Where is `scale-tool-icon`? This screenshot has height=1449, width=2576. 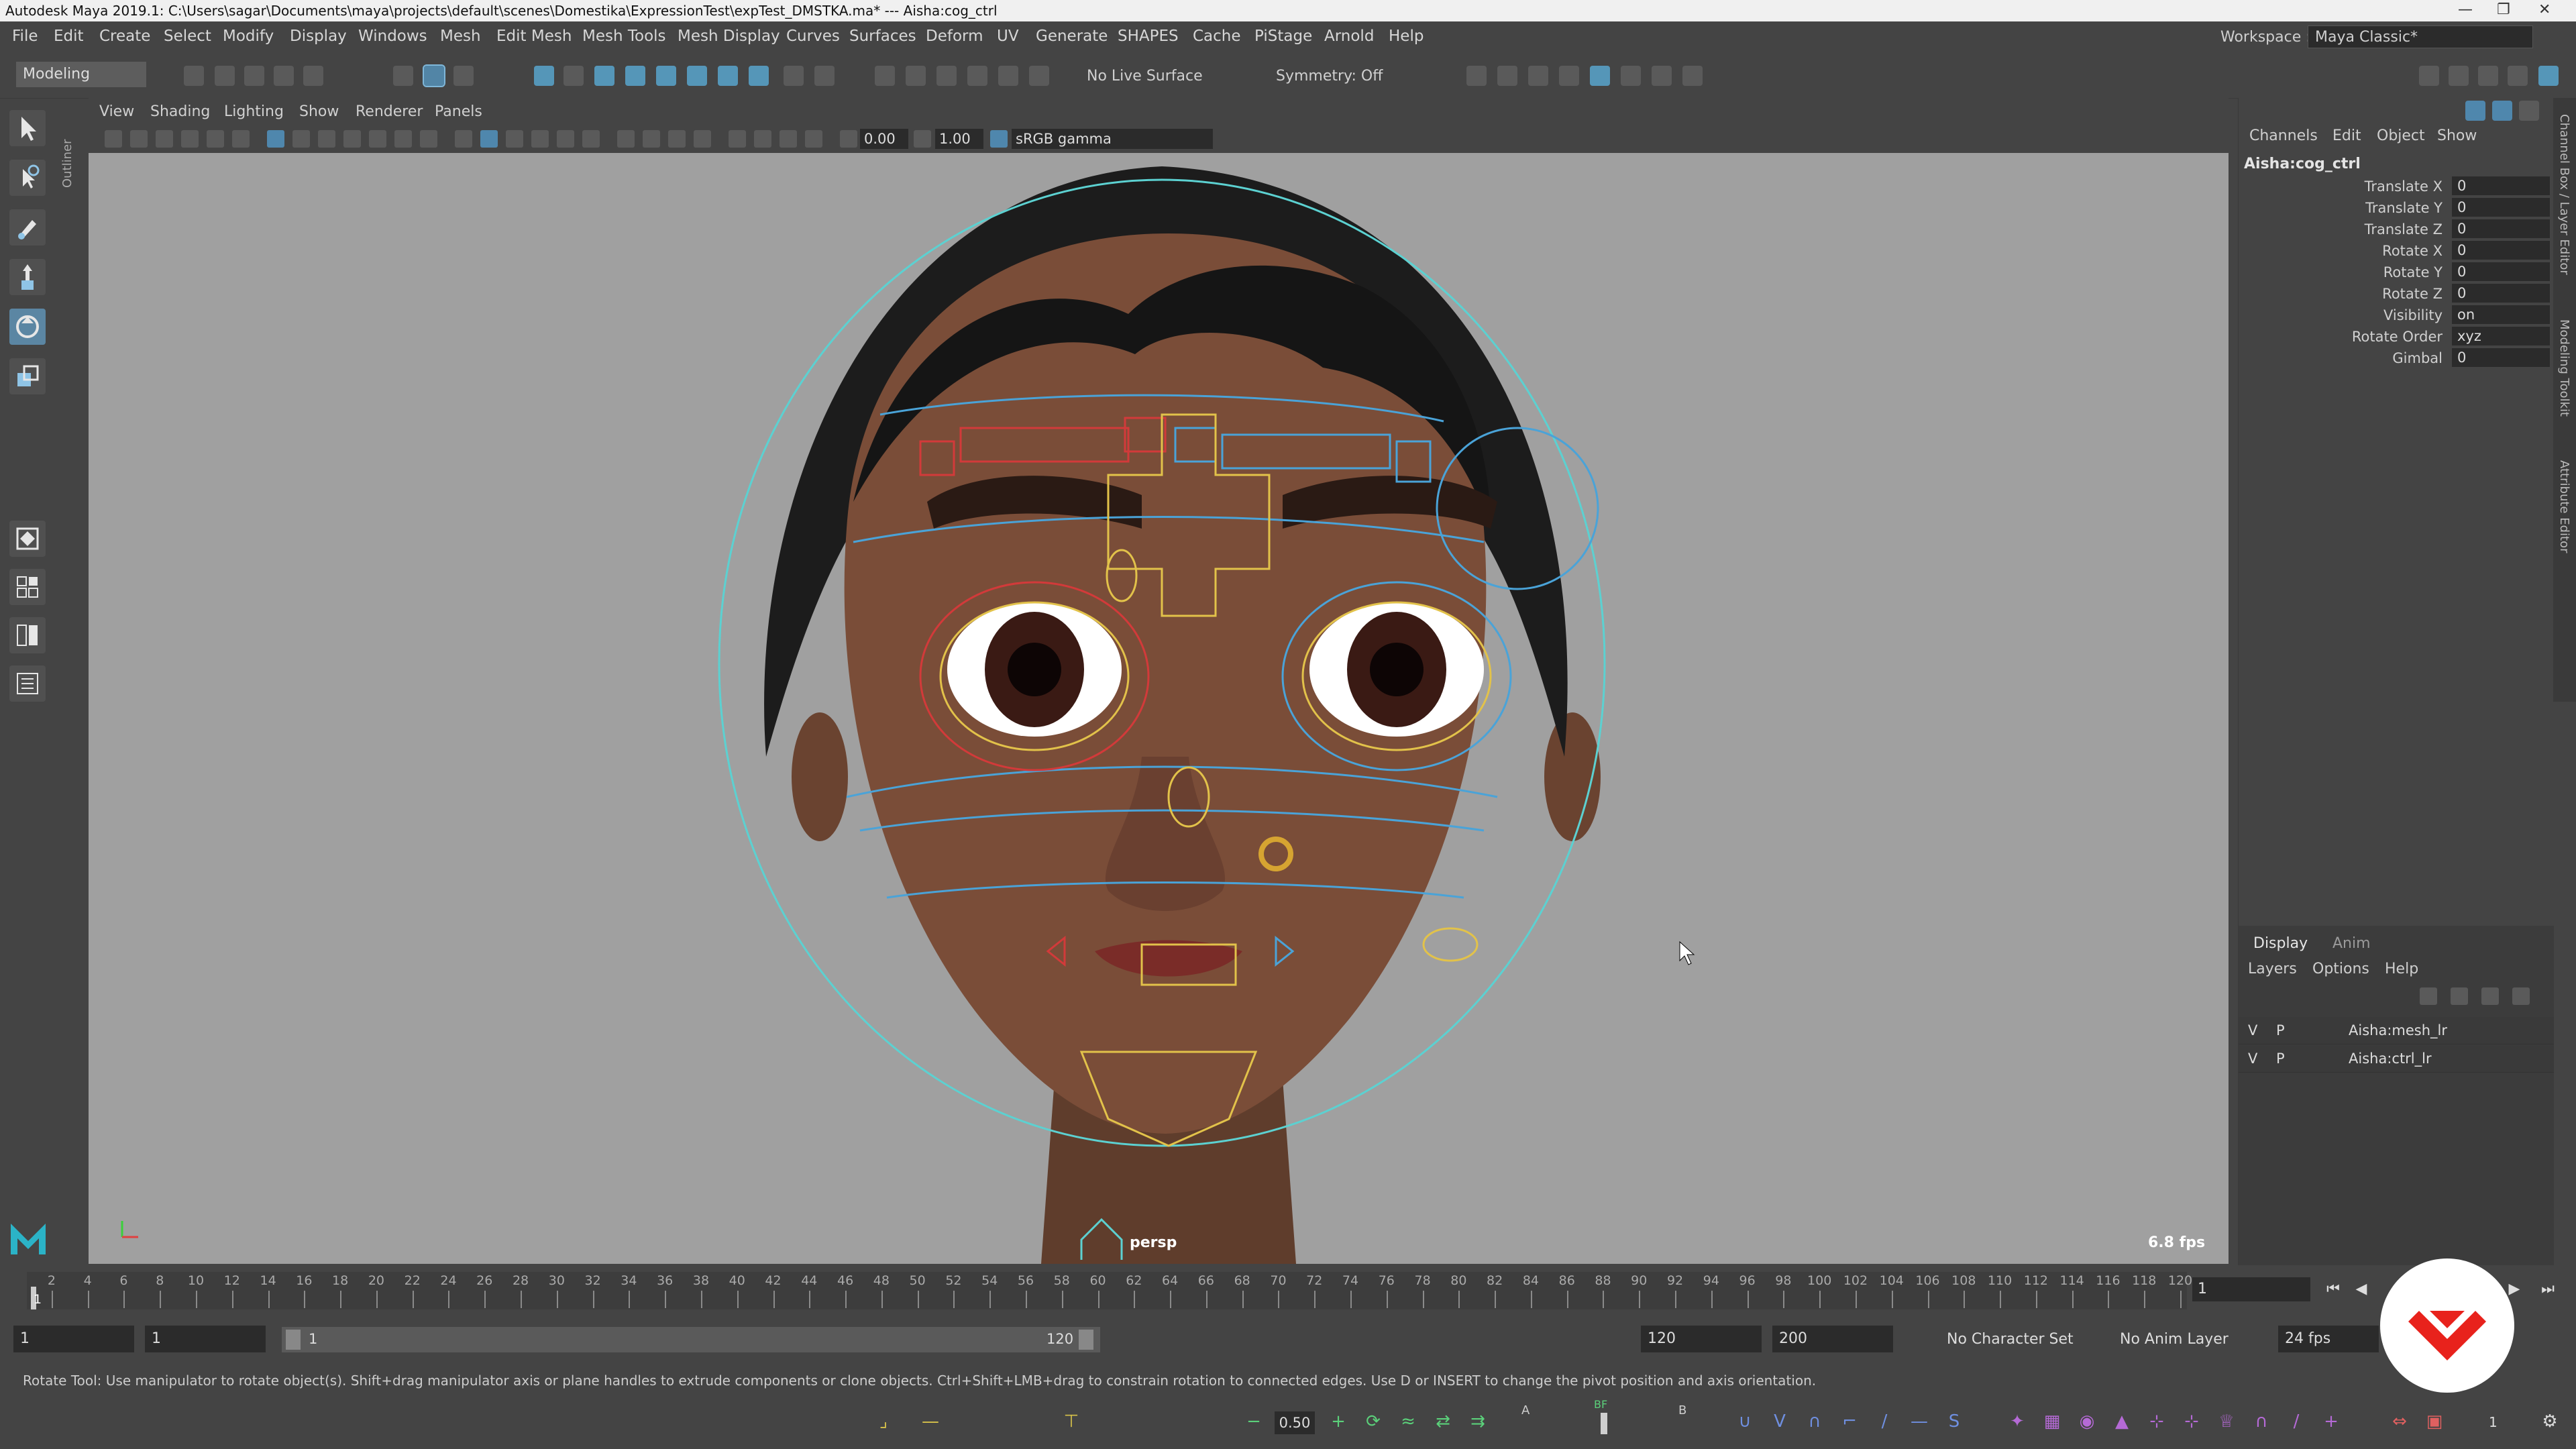
scale-tool-icon is located at coordinates (27, 376).